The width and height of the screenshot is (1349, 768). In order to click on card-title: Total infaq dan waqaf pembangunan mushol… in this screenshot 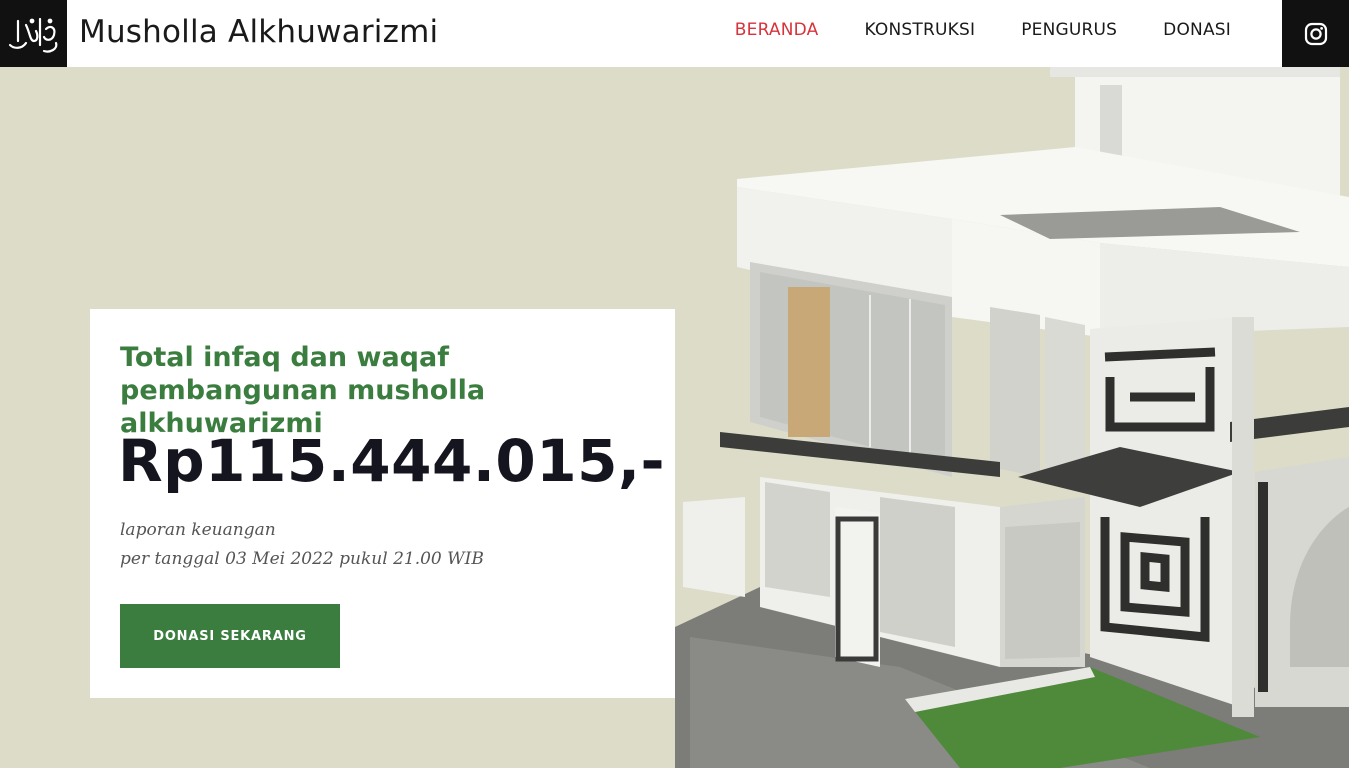, I will do `click(303, 390)`.